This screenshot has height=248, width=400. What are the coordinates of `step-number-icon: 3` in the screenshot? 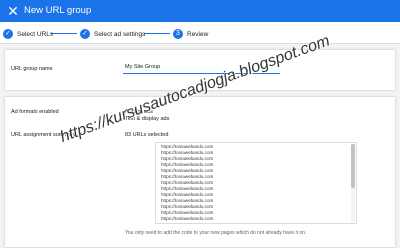 It's located at (178, 34).